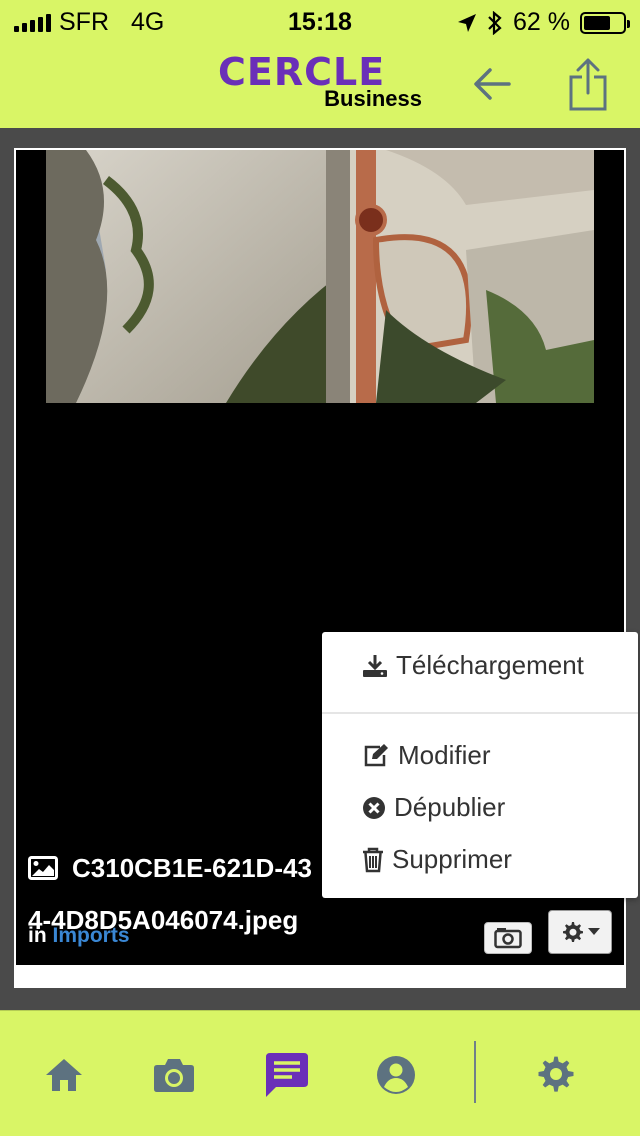 This screenshot has height=1136, width=640. I want to click on menu-label-edit: Modifier, so click(444, 755).